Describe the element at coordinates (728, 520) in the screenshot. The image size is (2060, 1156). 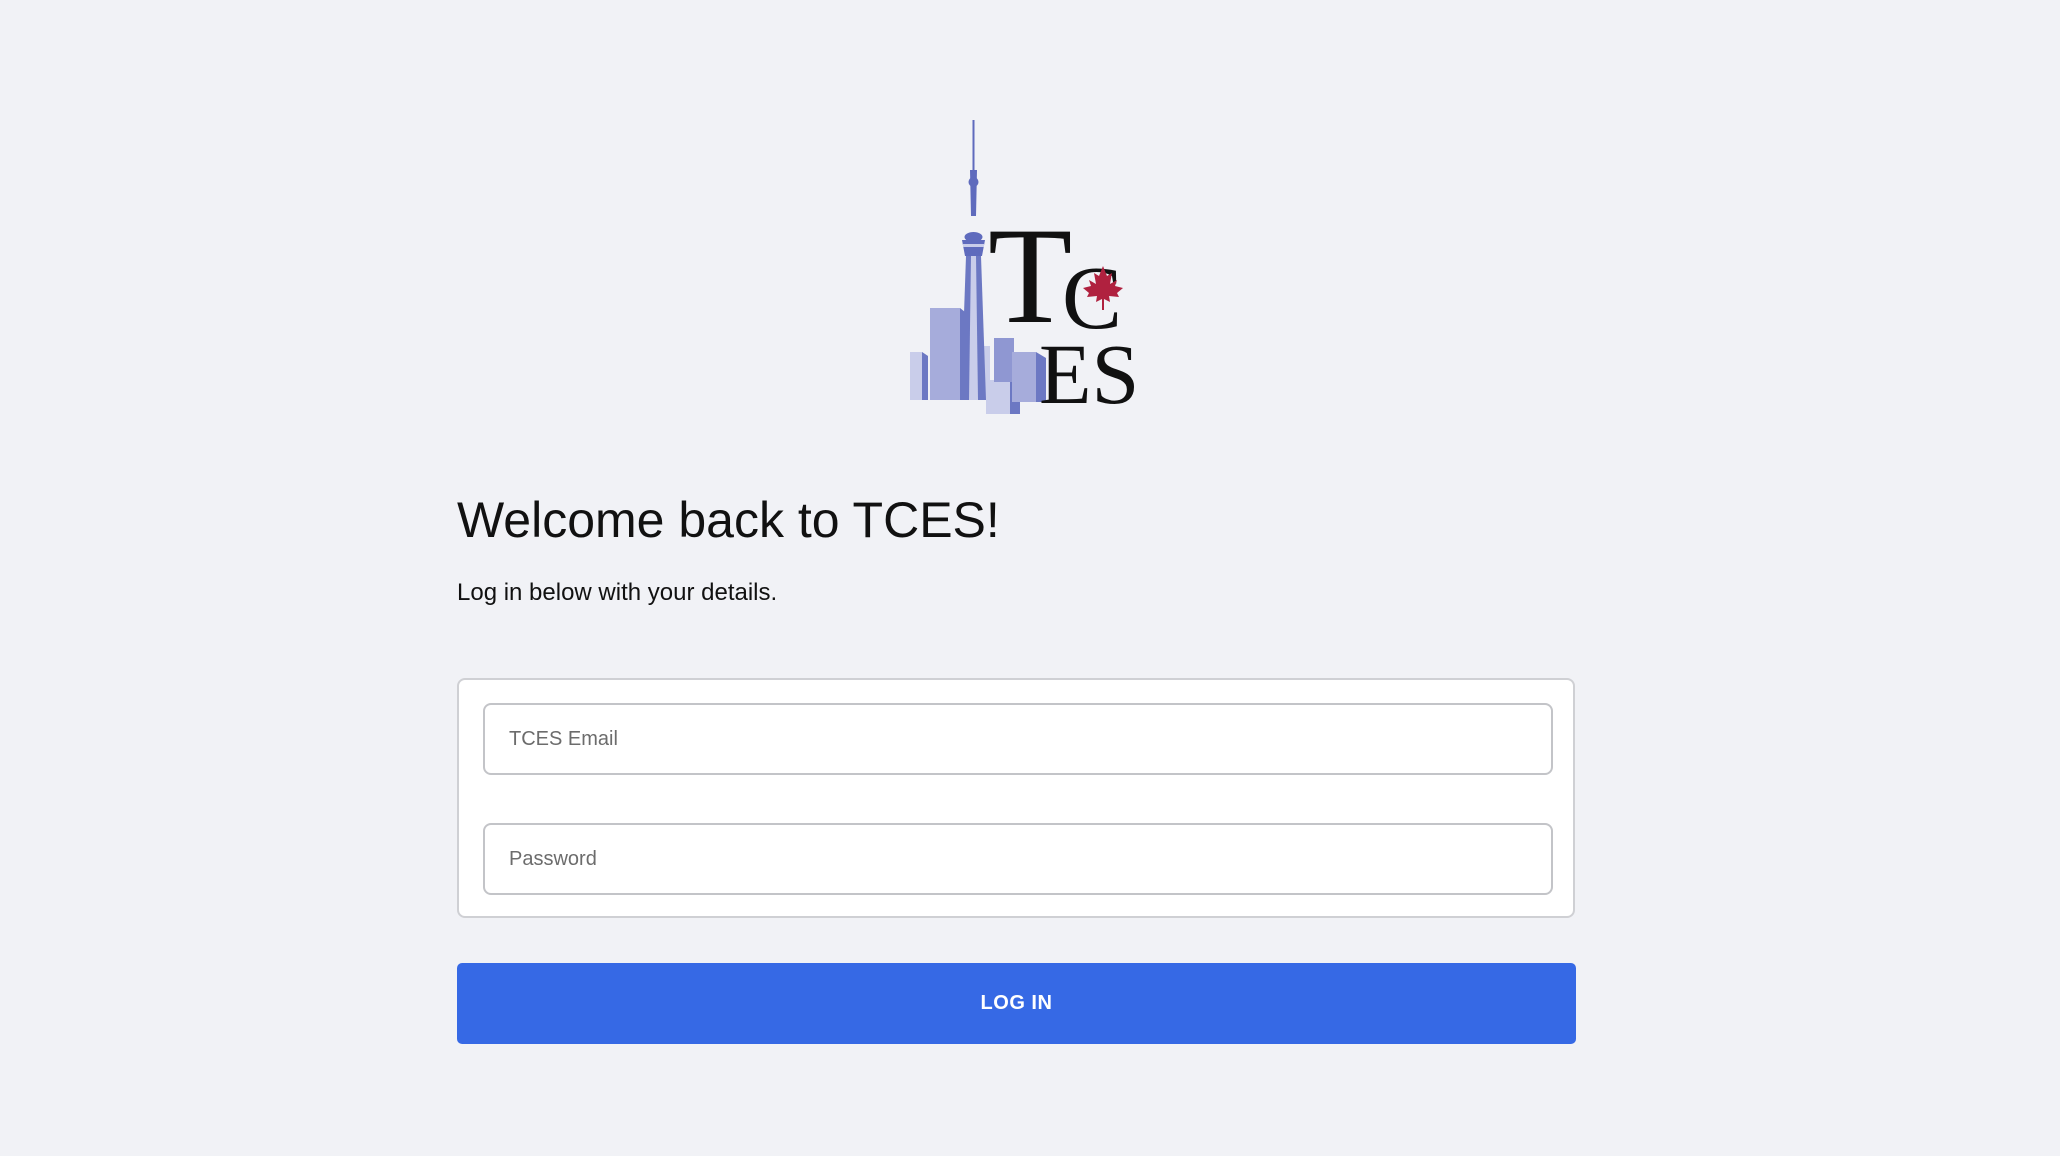
I see `page-title: Welcome back to TCES!` at that location.